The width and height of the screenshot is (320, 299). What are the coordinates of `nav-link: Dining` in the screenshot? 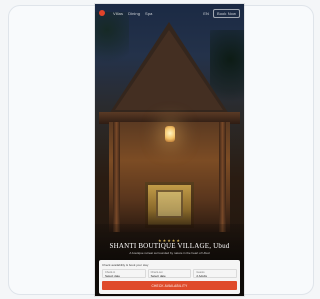 It's located at (134, 13).